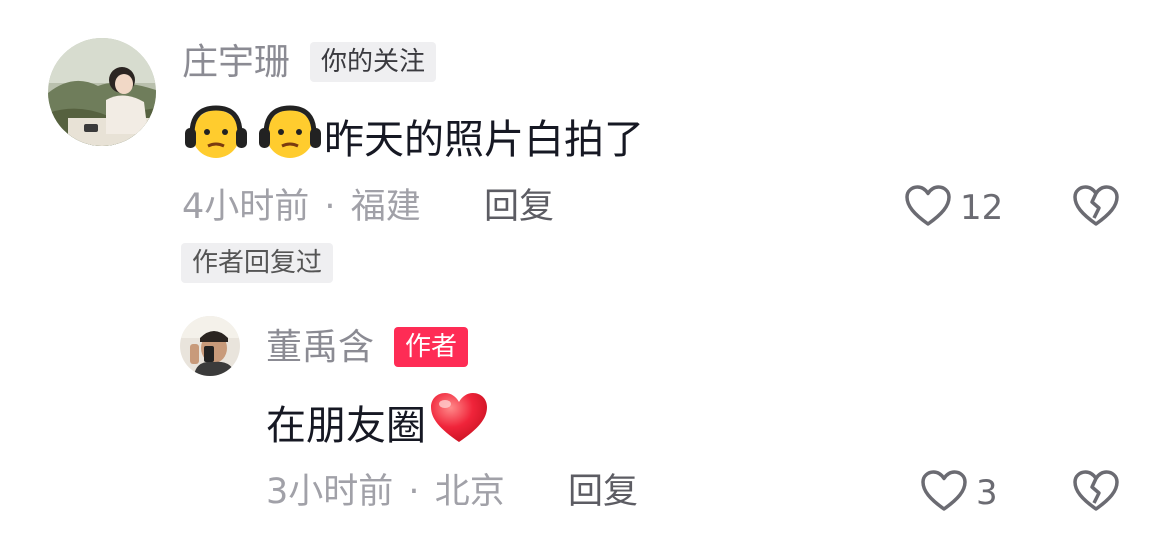 Image resolution: width=1170 pixels, height=558 pixels. I want to click on comment-meta: 4小时前 · 福建, so click(301, 207).